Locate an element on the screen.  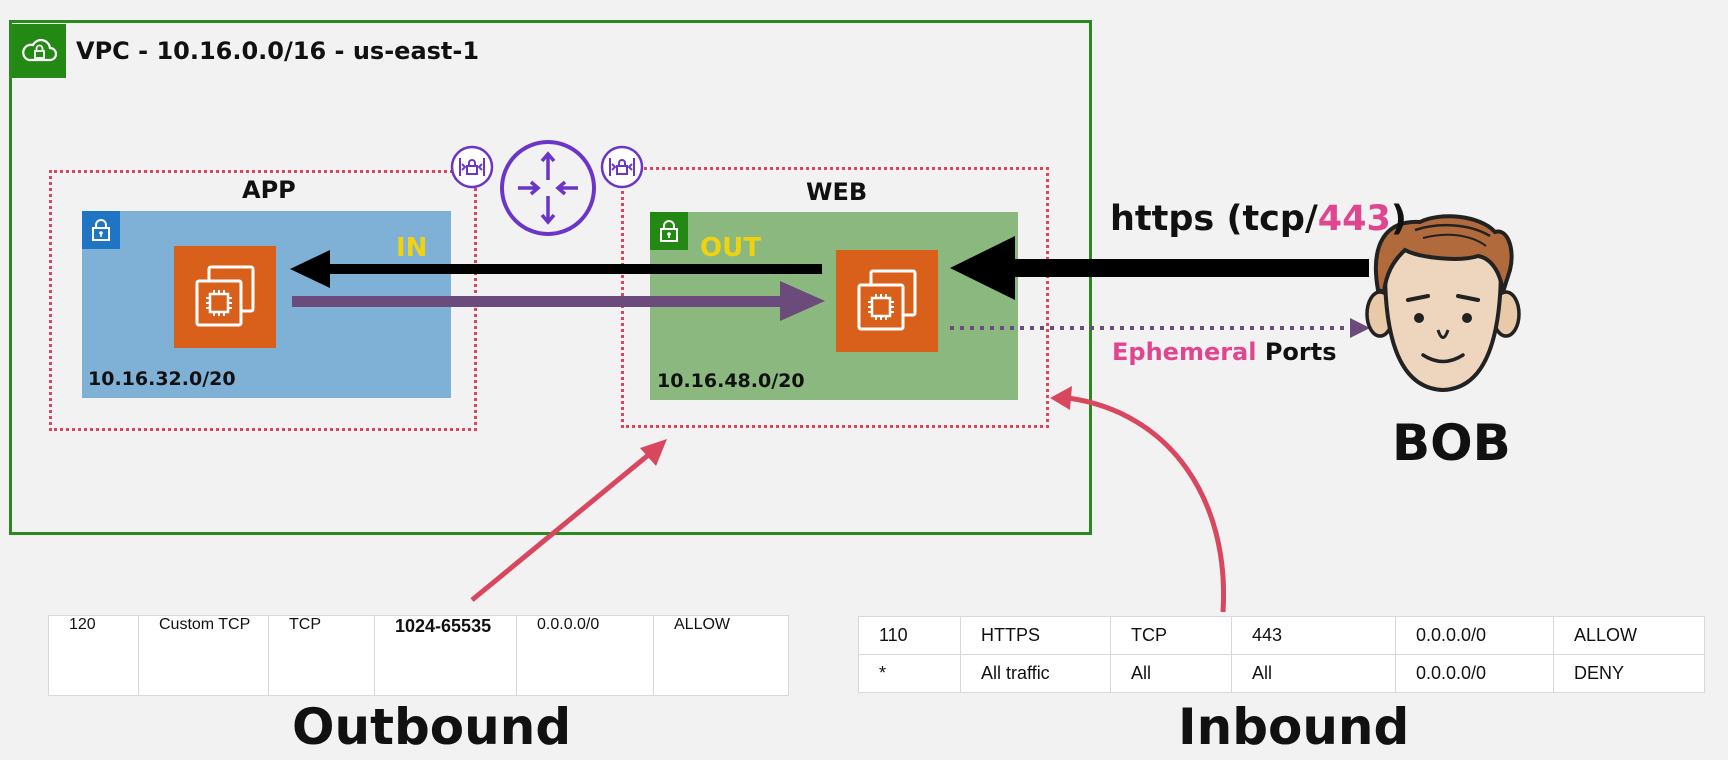
outbound-label: Outbound is located at coordinates (432, 727).